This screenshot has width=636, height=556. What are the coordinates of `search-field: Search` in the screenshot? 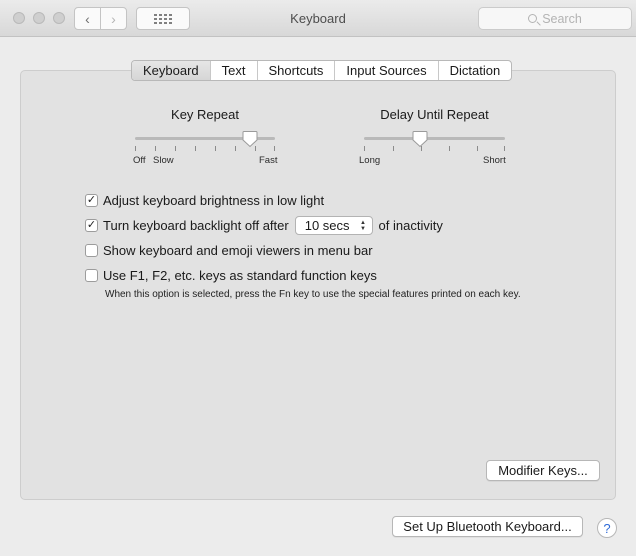 It's located at (555, 18).